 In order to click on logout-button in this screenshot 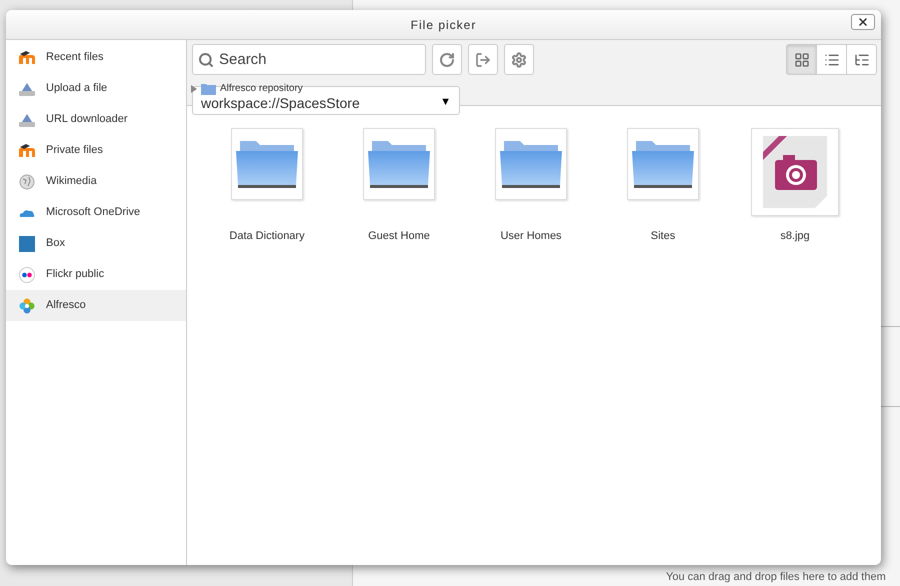, I will do `click(483, 59)`.